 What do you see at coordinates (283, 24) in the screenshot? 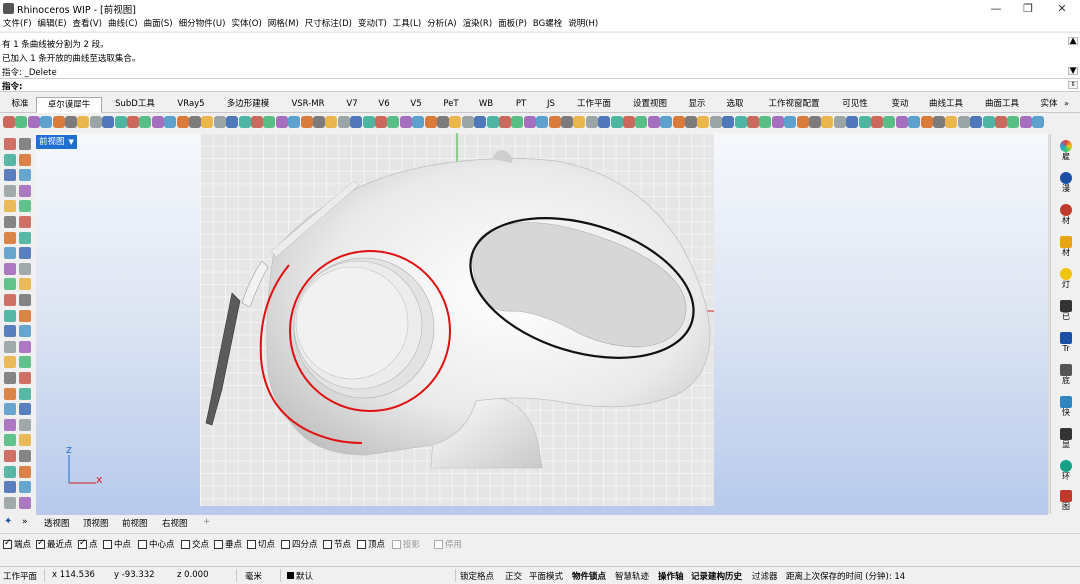
I see `menu-mesh: 网格(M)` at bounding box center [283, 24].